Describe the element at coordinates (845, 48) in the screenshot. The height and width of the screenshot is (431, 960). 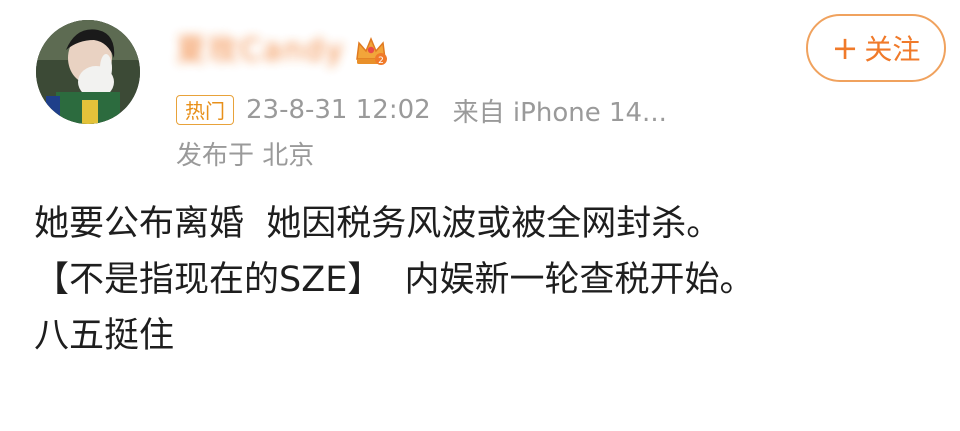
I see `plus-icon: +` at that location.